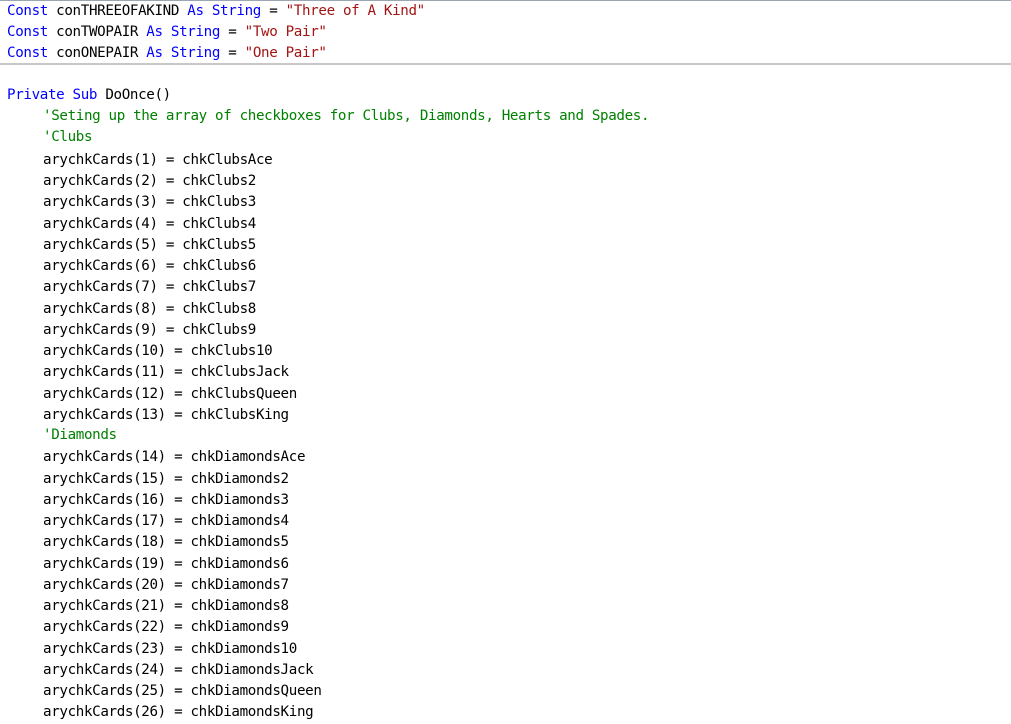  Describe the element at coordinates (97, 32) in the screenshot. I see `constant-name: conTWOPAIR` at that location.